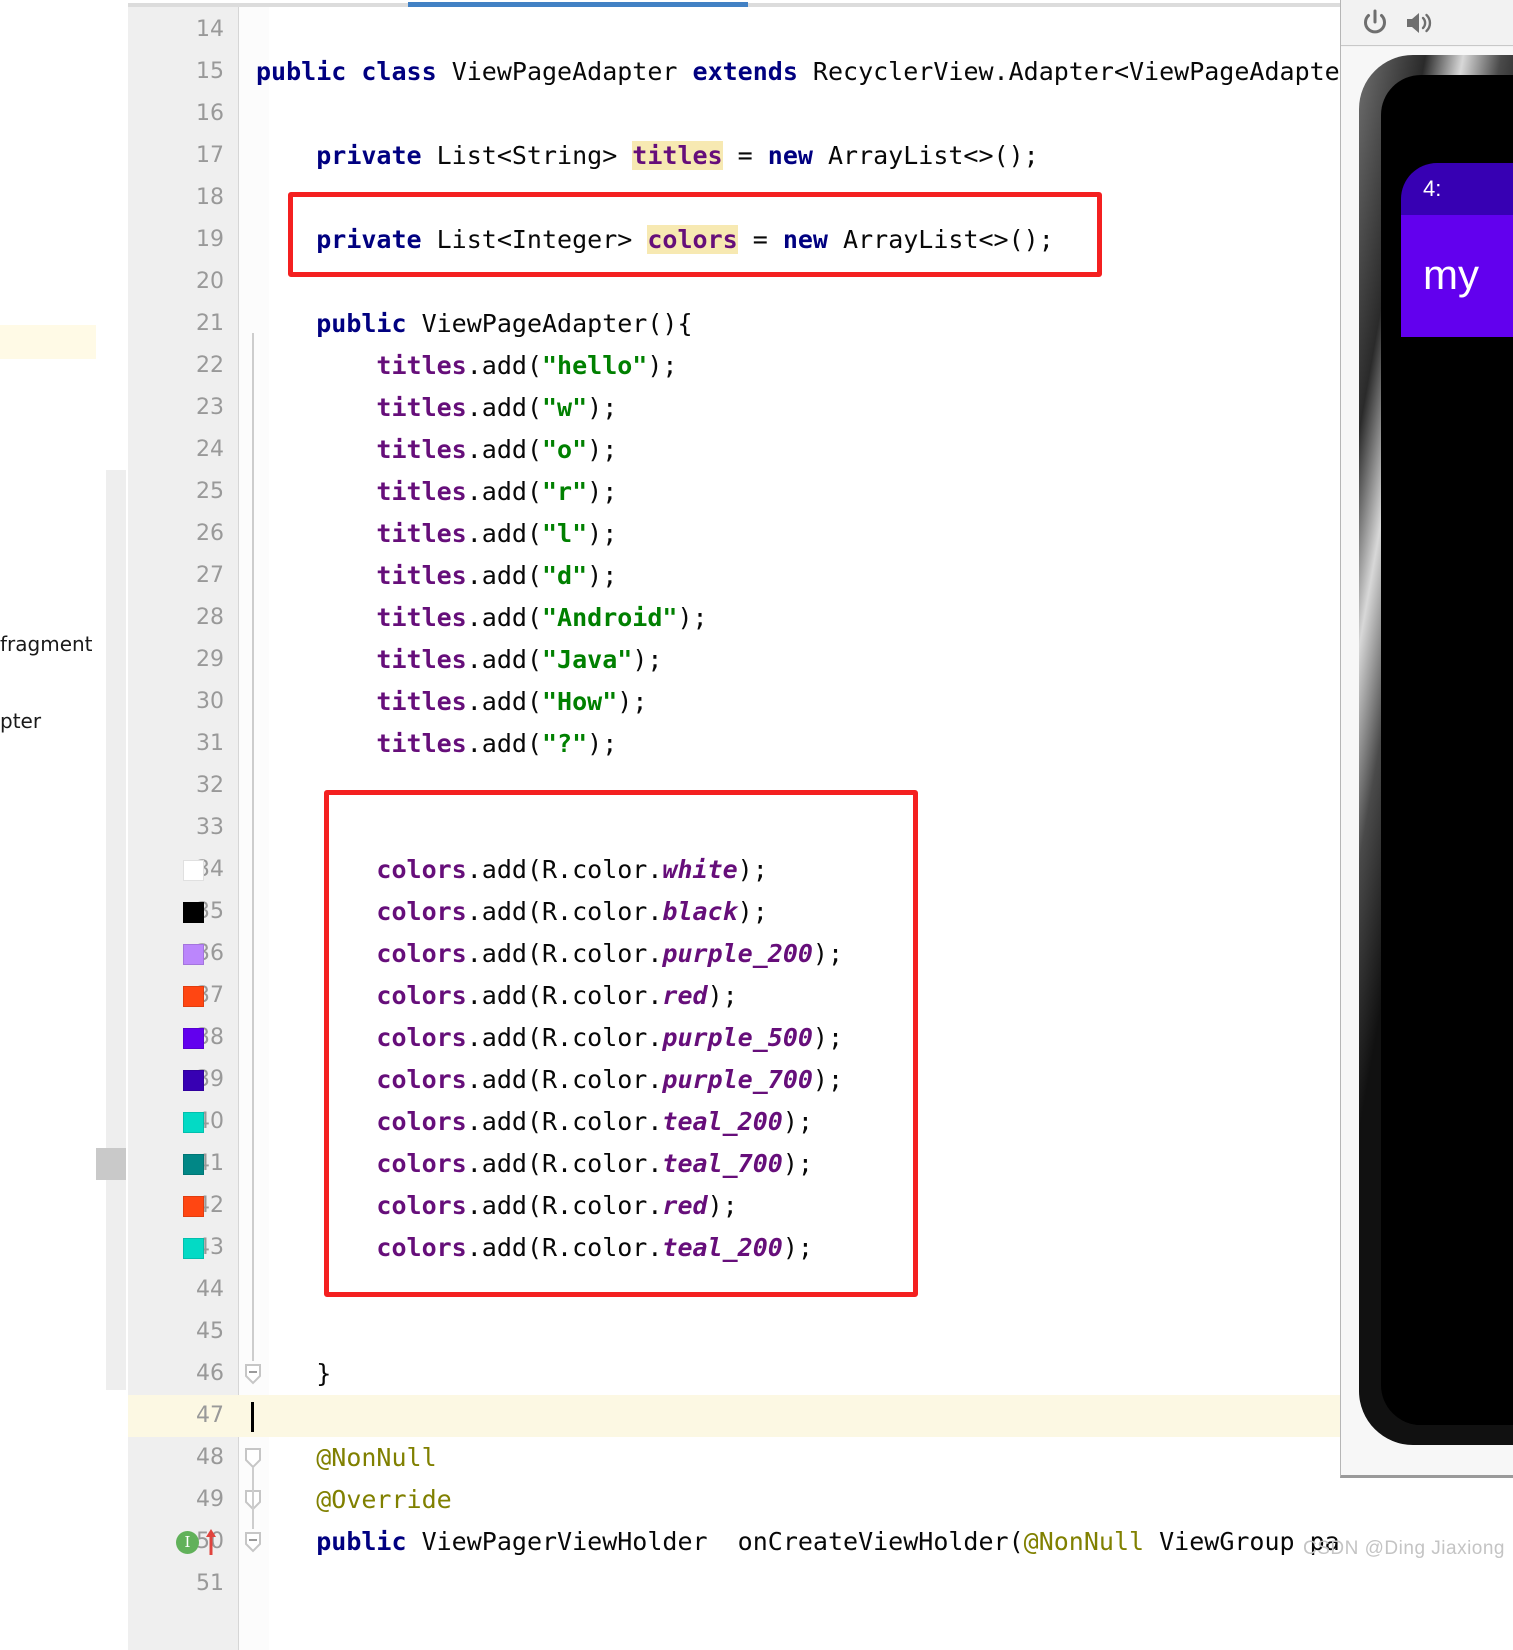 The width and height of the screenshot is (1513, 1650). Describe the element at coordinates (210, 953) in the screenshot. I see `line-number: 36` at that location.